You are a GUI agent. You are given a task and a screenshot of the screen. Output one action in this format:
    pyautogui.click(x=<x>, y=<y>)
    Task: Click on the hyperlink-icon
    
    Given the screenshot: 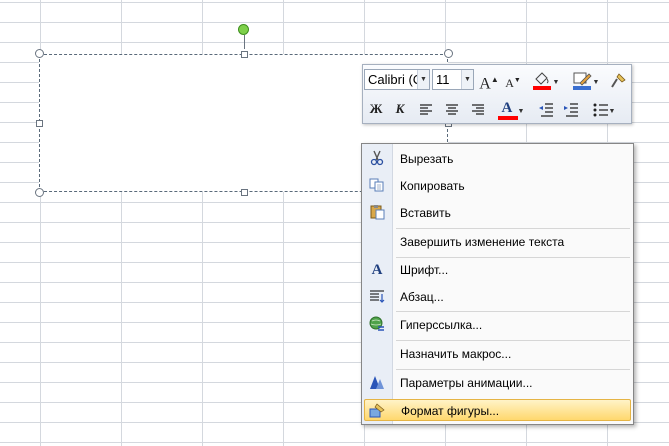 What is the action you would take?
    pyautogui.click(x=377, y=325)
    